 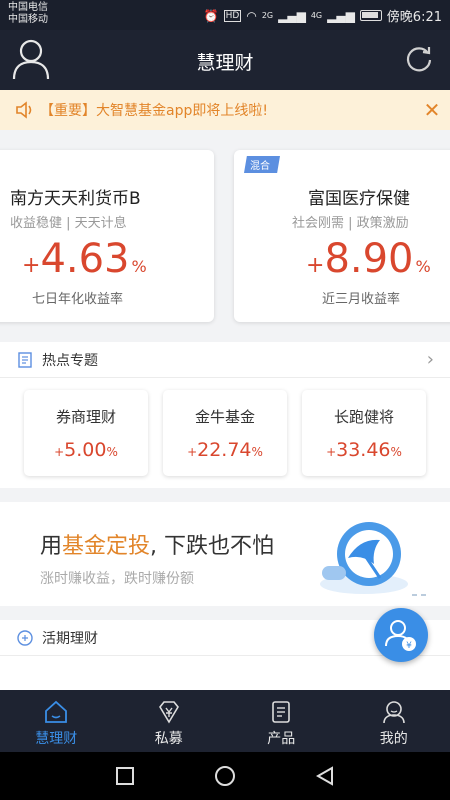 I want to click on umbrella-icon, so click(x=364, y=558).